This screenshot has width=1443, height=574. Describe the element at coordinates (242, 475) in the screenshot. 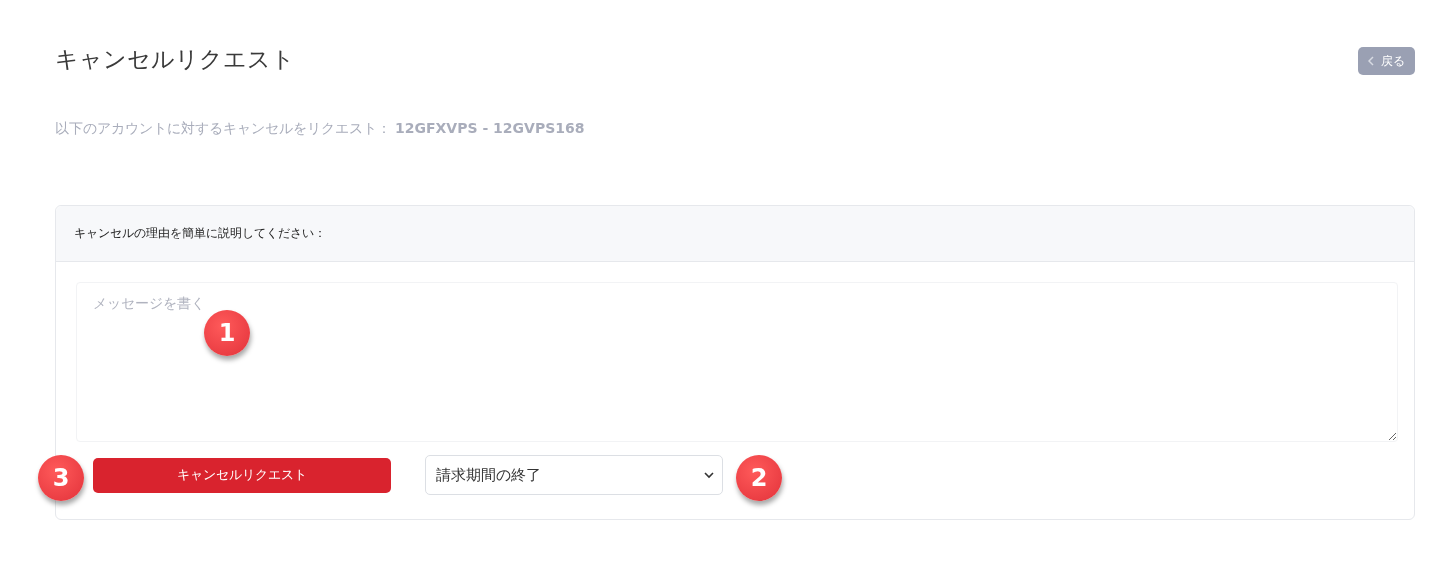

I see `cancel-request-button: キャンセルリクエスト` at that location.